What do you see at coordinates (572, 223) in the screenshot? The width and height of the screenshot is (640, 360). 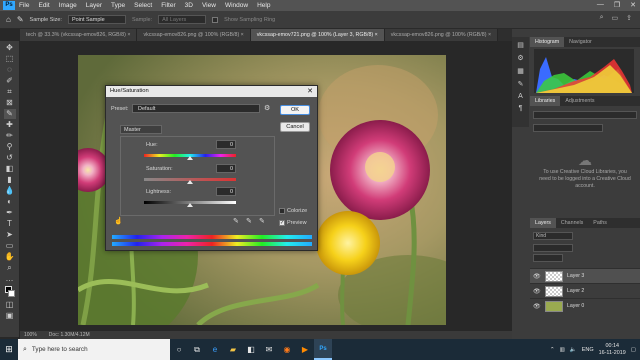 I see `tab-channels: Channels` at bounding box center [572, 223].